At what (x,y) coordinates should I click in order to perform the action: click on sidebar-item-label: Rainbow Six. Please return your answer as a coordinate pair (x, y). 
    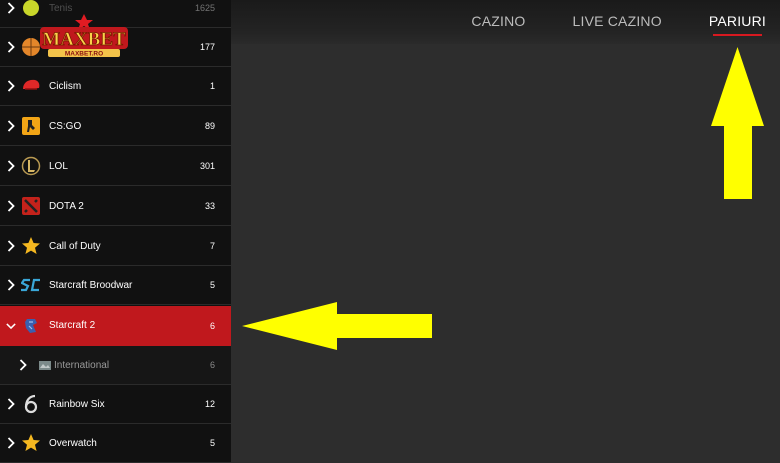
    Looking at the image, I should click on (77, 404).